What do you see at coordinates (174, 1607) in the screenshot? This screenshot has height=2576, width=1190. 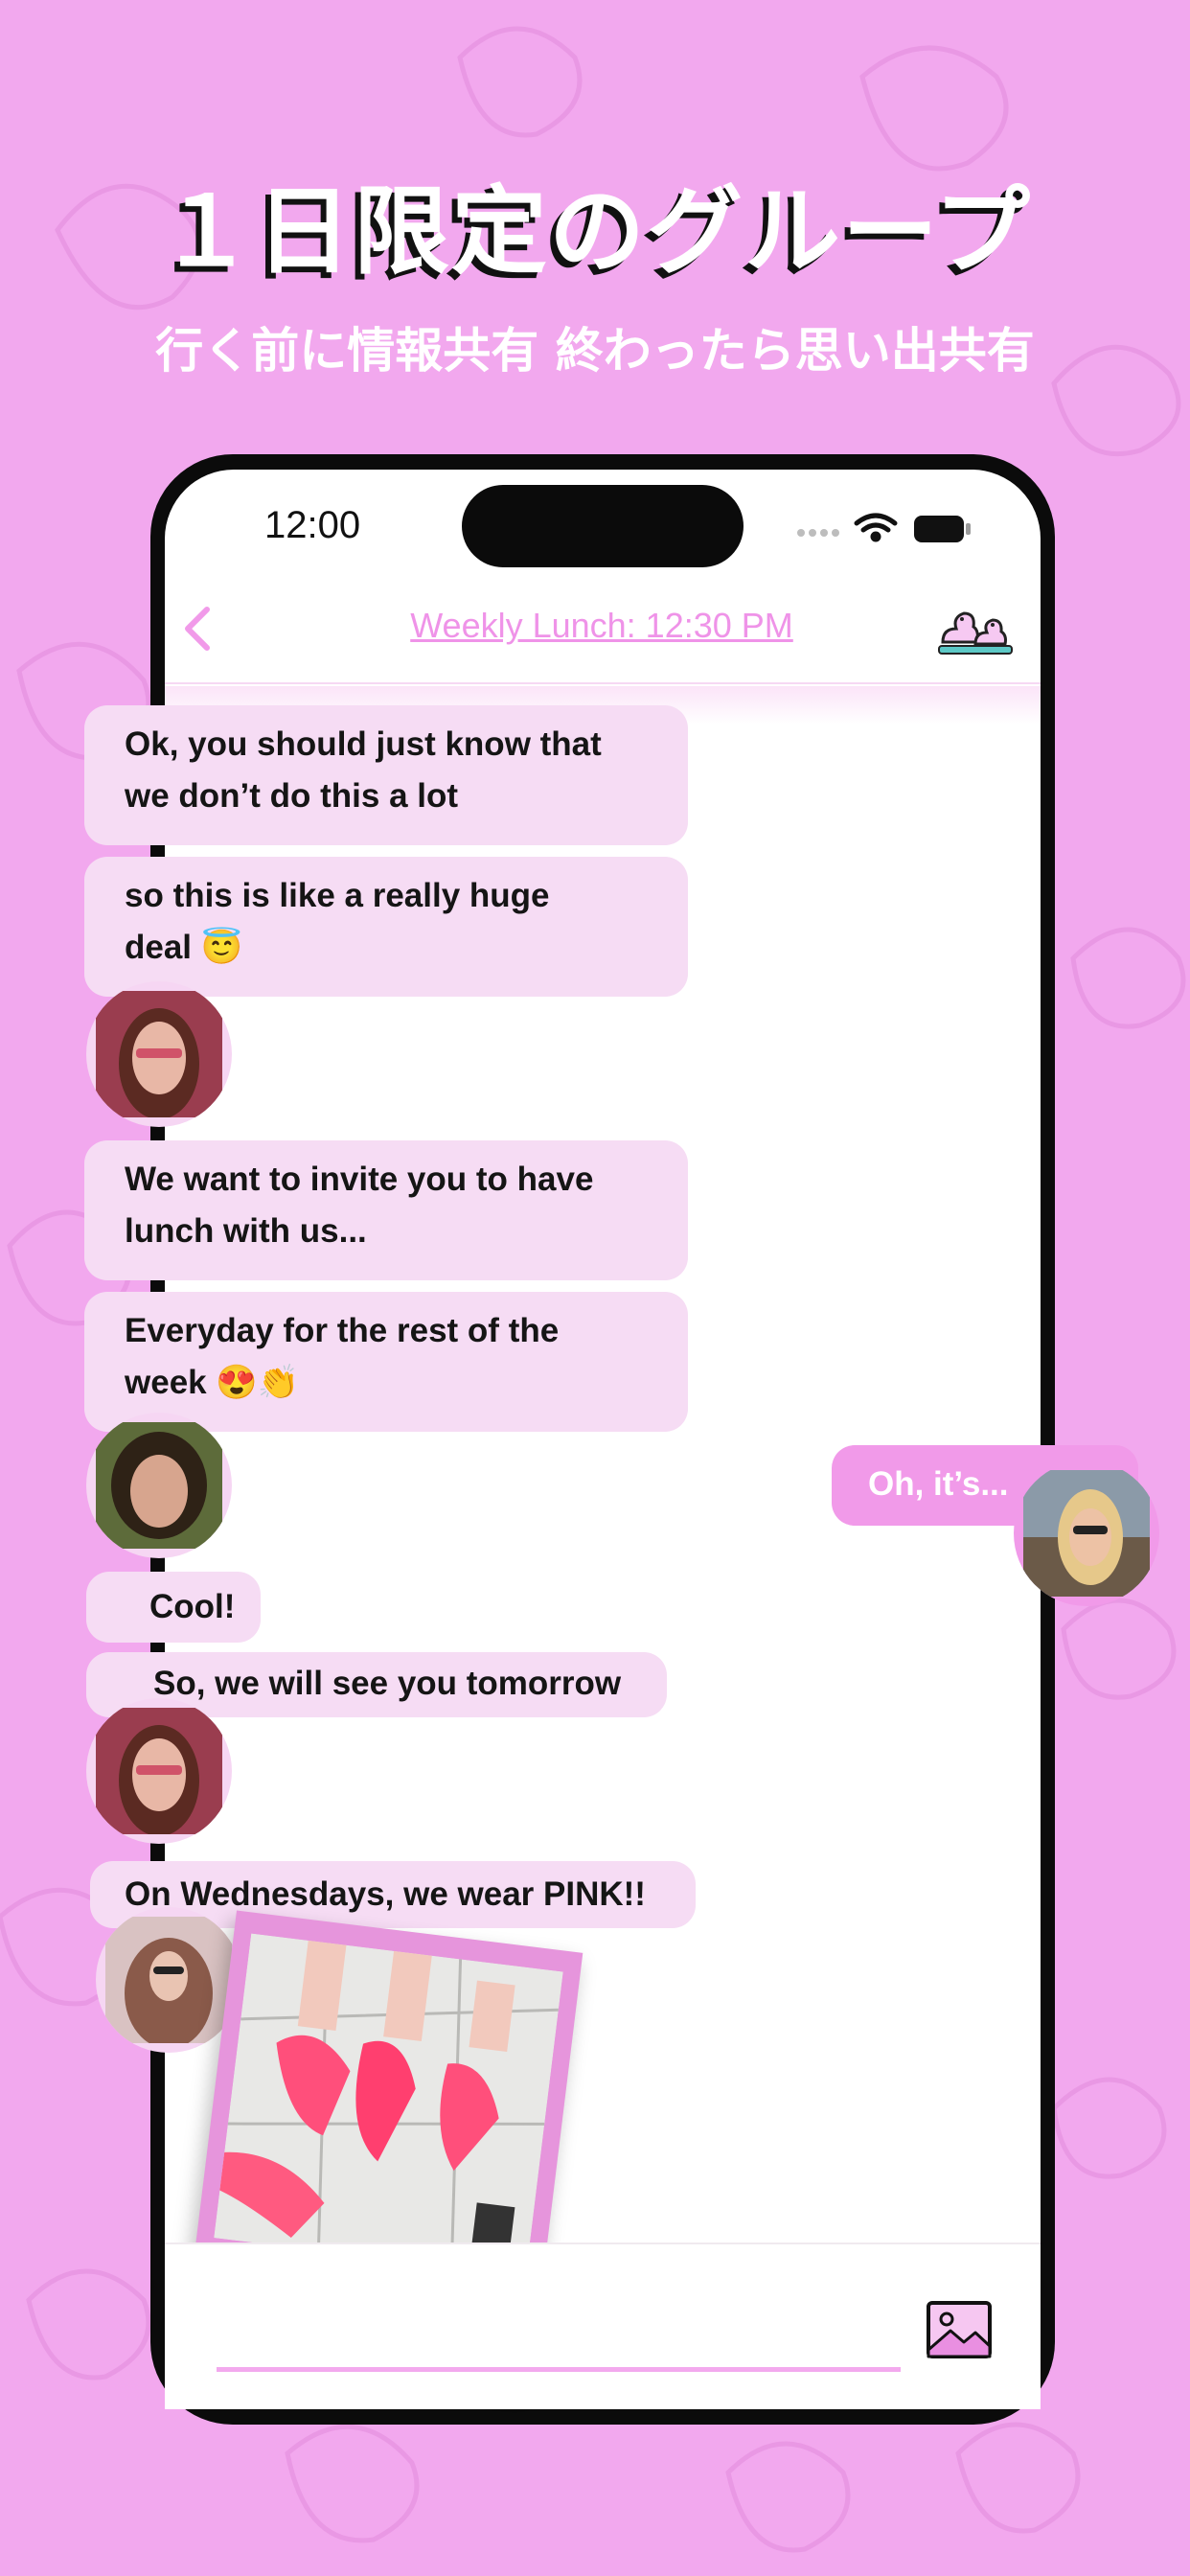 I see `message-bubble: Cool!` at bounding box center [174, 1607].